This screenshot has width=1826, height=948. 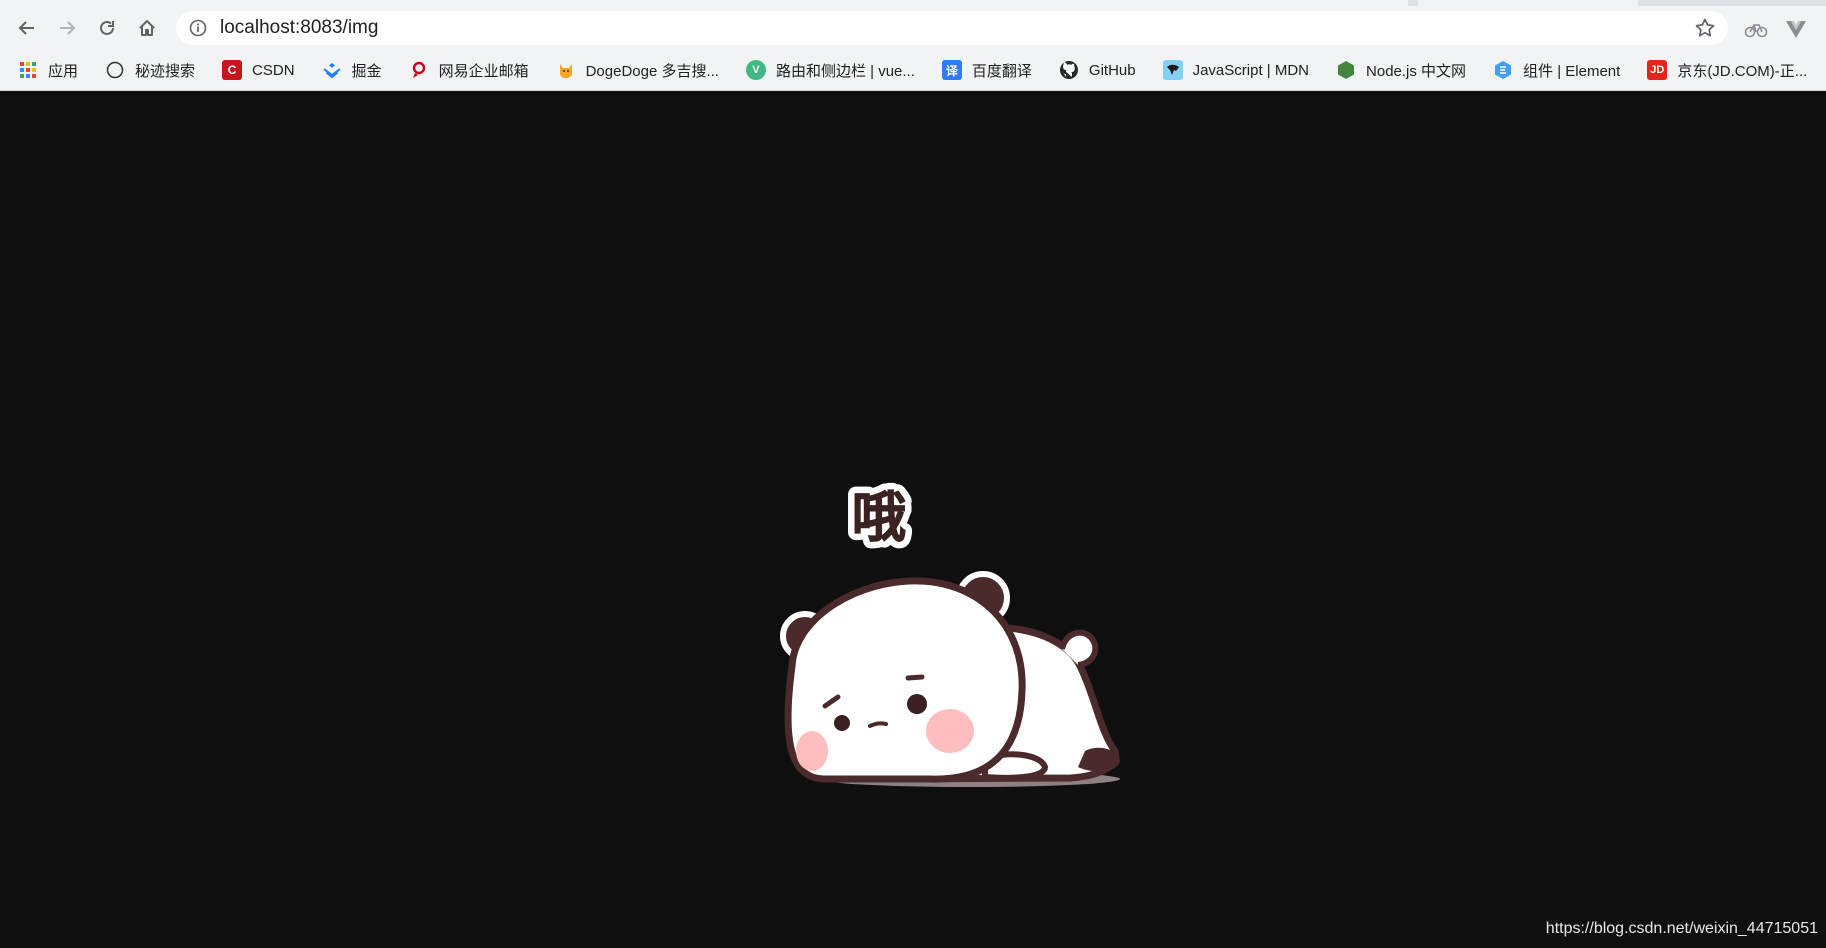 What do you see at coordinates (1172, 70) in the screenshot?
I see `mdn-icon` at bounding box center [1172, 70].